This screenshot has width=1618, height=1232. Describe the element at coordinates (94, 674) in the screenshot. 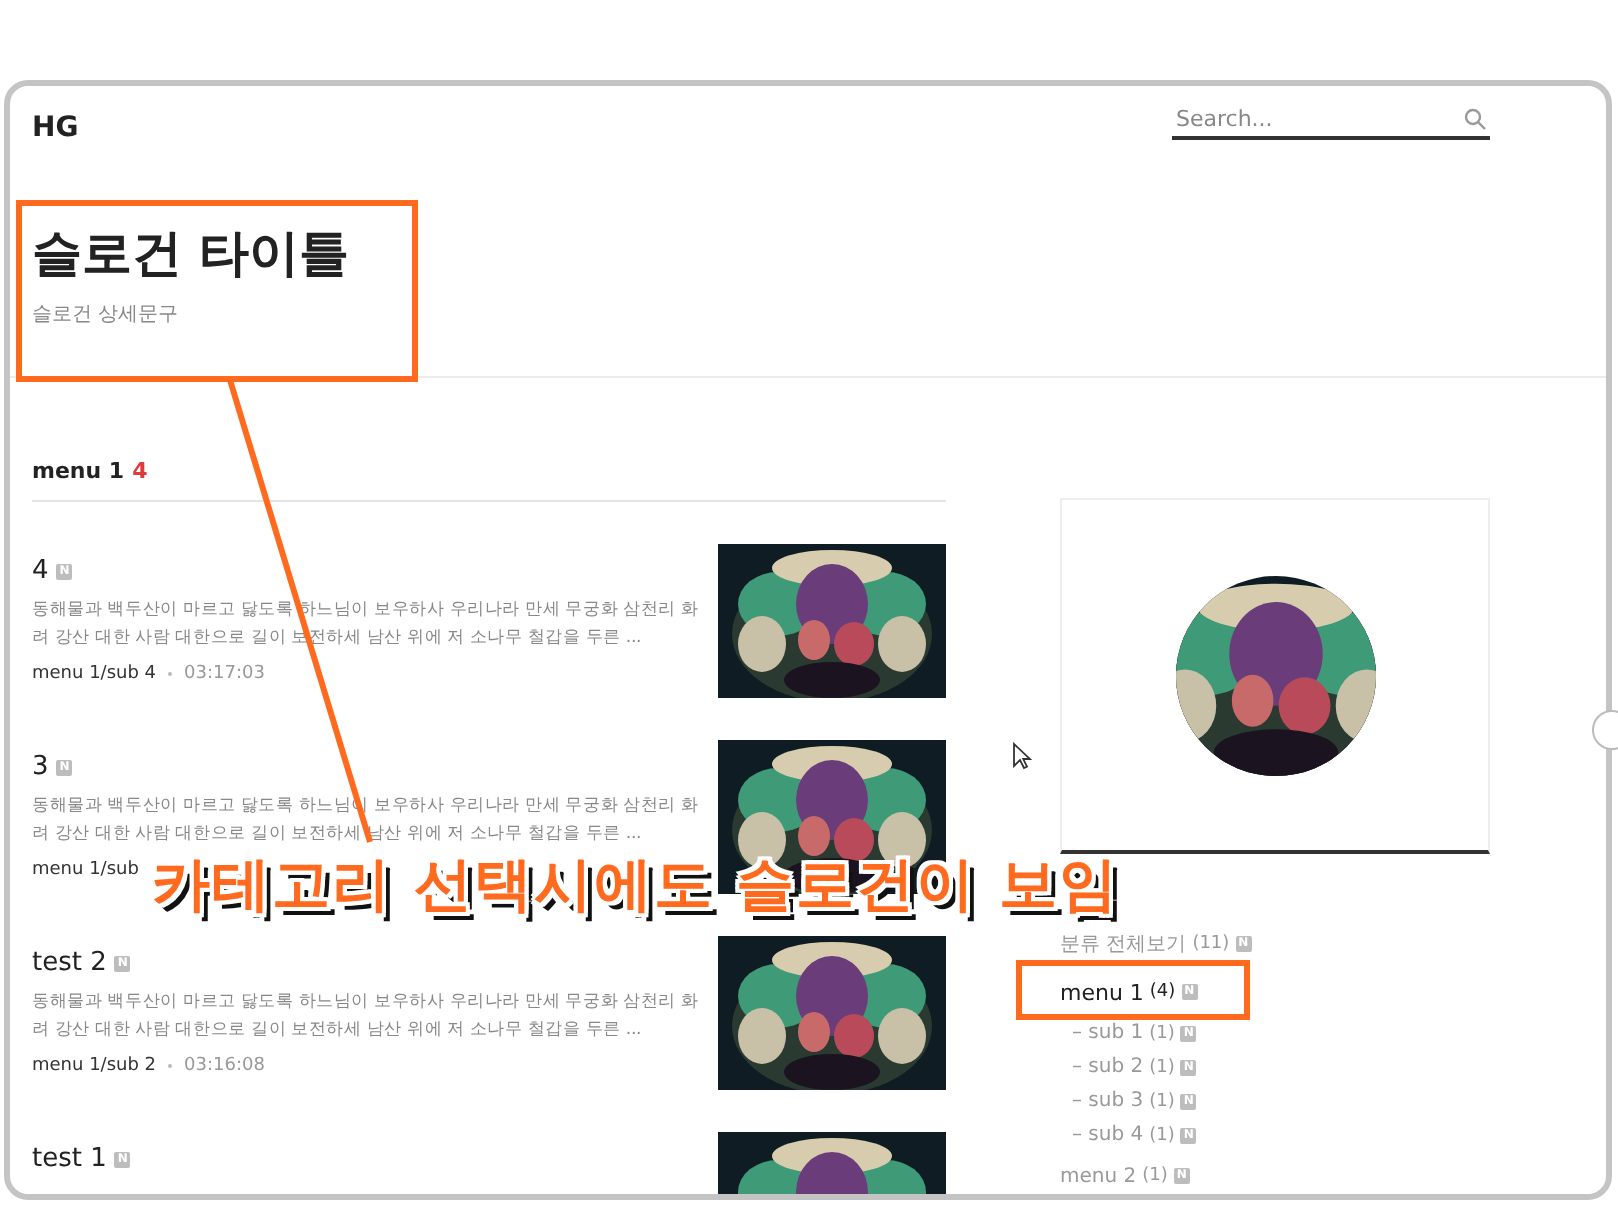

I see `post-category: menu 1/sub 4` at that location.